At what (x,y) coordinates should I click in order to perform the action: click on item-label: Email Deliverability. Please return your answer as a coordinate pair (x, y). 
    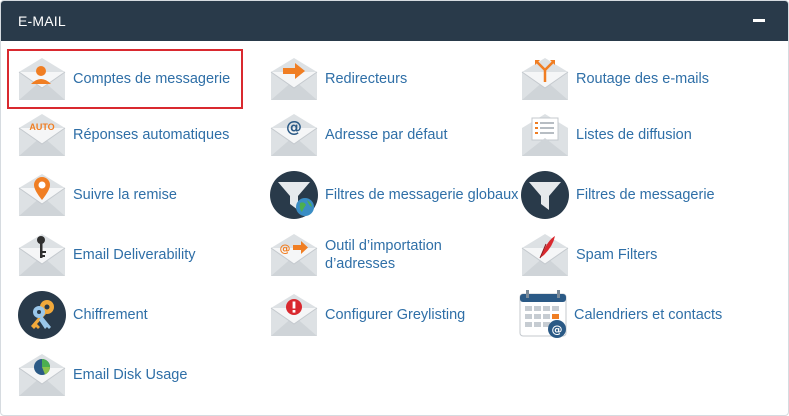
    Looking at the image, I should click on (134, 255).